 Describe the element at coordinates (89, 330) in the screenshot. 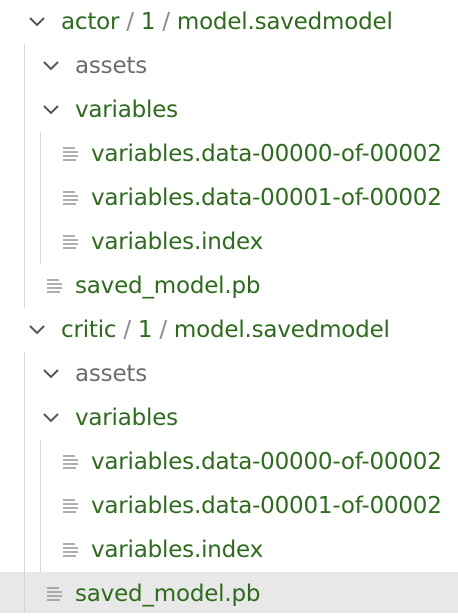

I see `path-segment: critic` at that location.